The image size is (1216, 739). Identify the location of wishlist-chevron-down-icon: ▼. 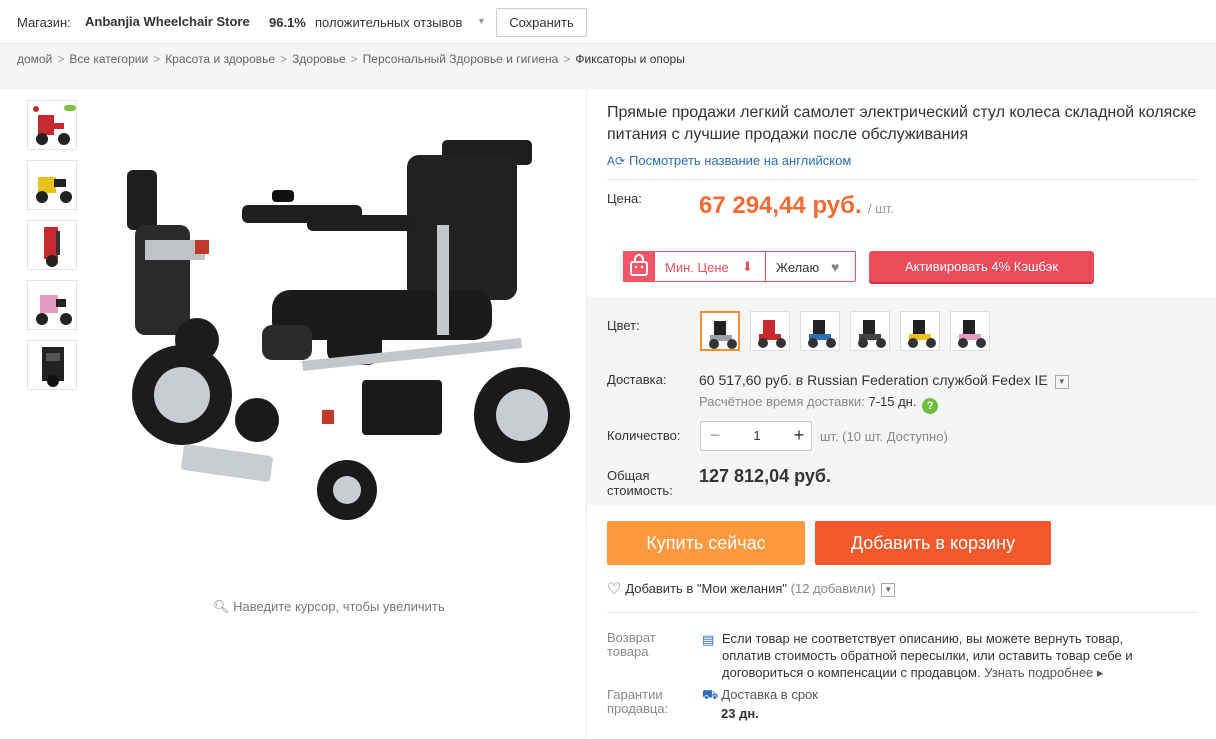
(888, 590).